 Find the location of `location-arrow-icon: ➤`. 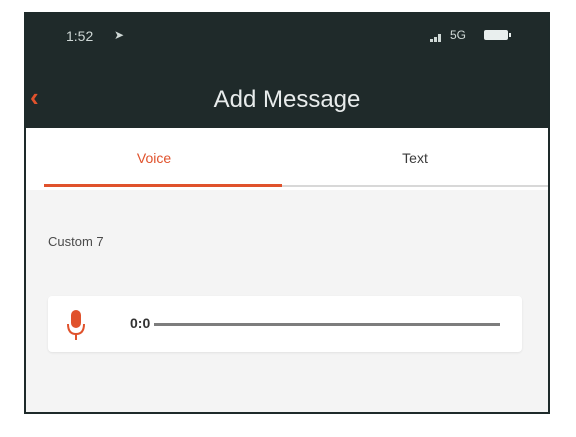

location-arrow-icon: ➤ is located at coordinates (119, 35).